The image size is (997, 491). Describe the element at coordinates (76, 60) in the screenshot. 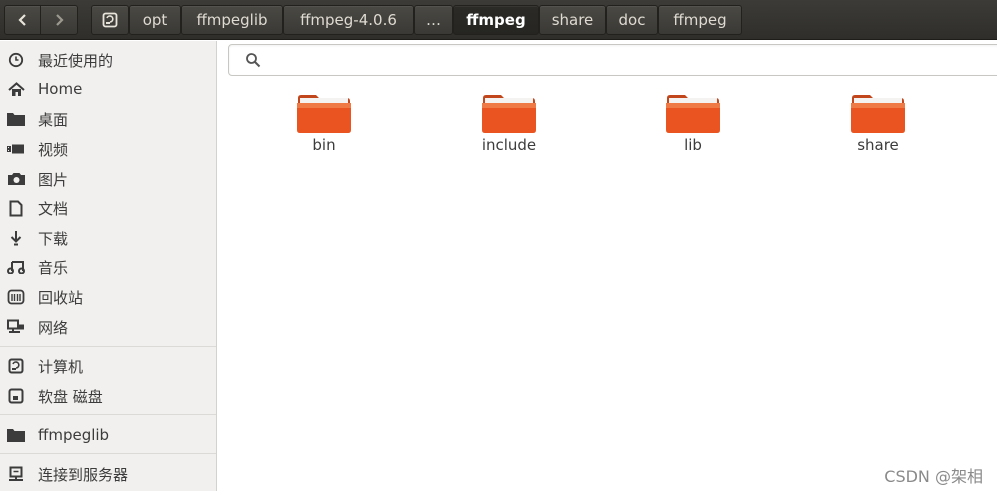

I see `sidebar-item-label: 最近使用的` at that location.